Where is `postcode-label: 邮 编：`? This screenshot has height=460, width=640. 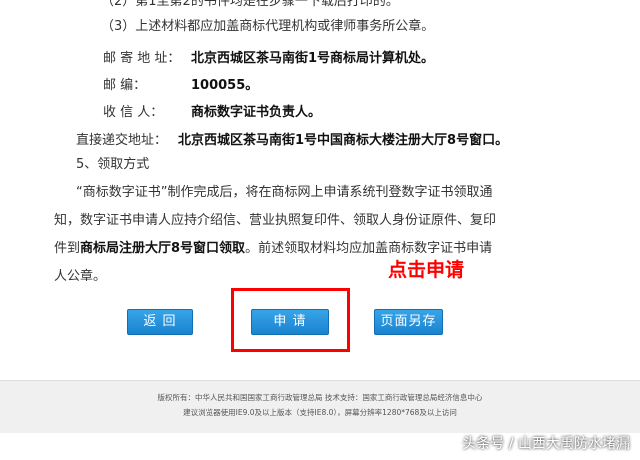
postcode-label: 邮 编： is located at coordinates (125, 85).